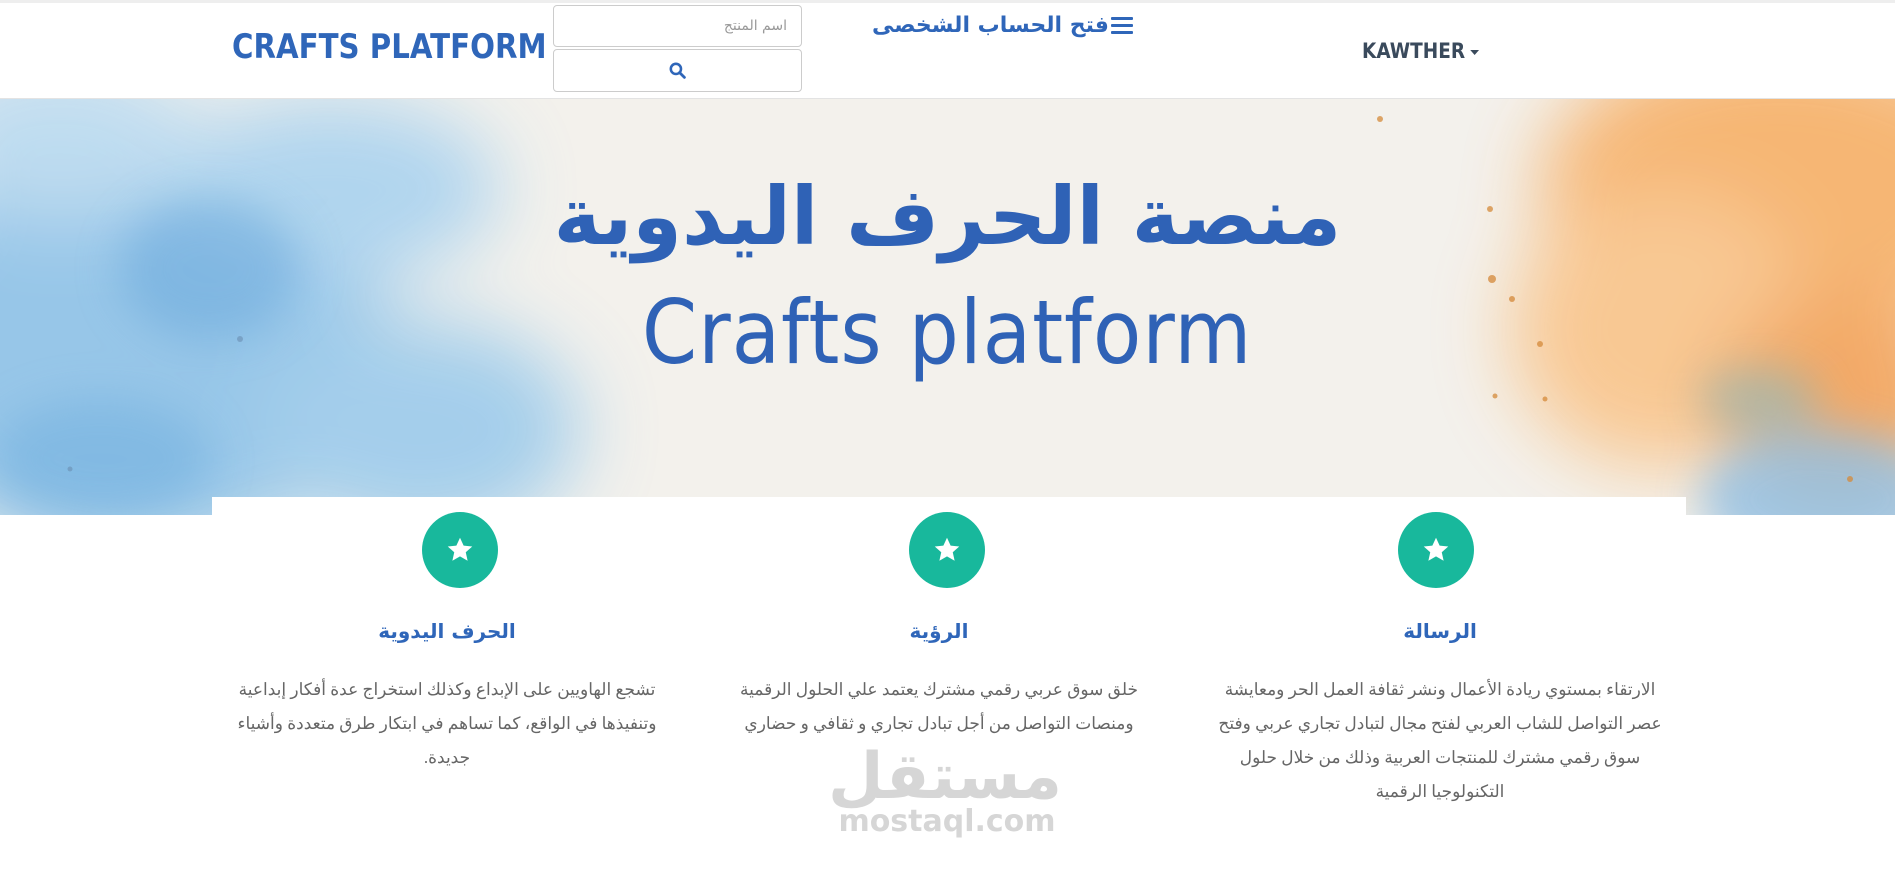 Image resolution: width=1895 pixels, height=870 pixels. I want to click on user-menu-dropdown: KAWTHER, so click(1421, 51).